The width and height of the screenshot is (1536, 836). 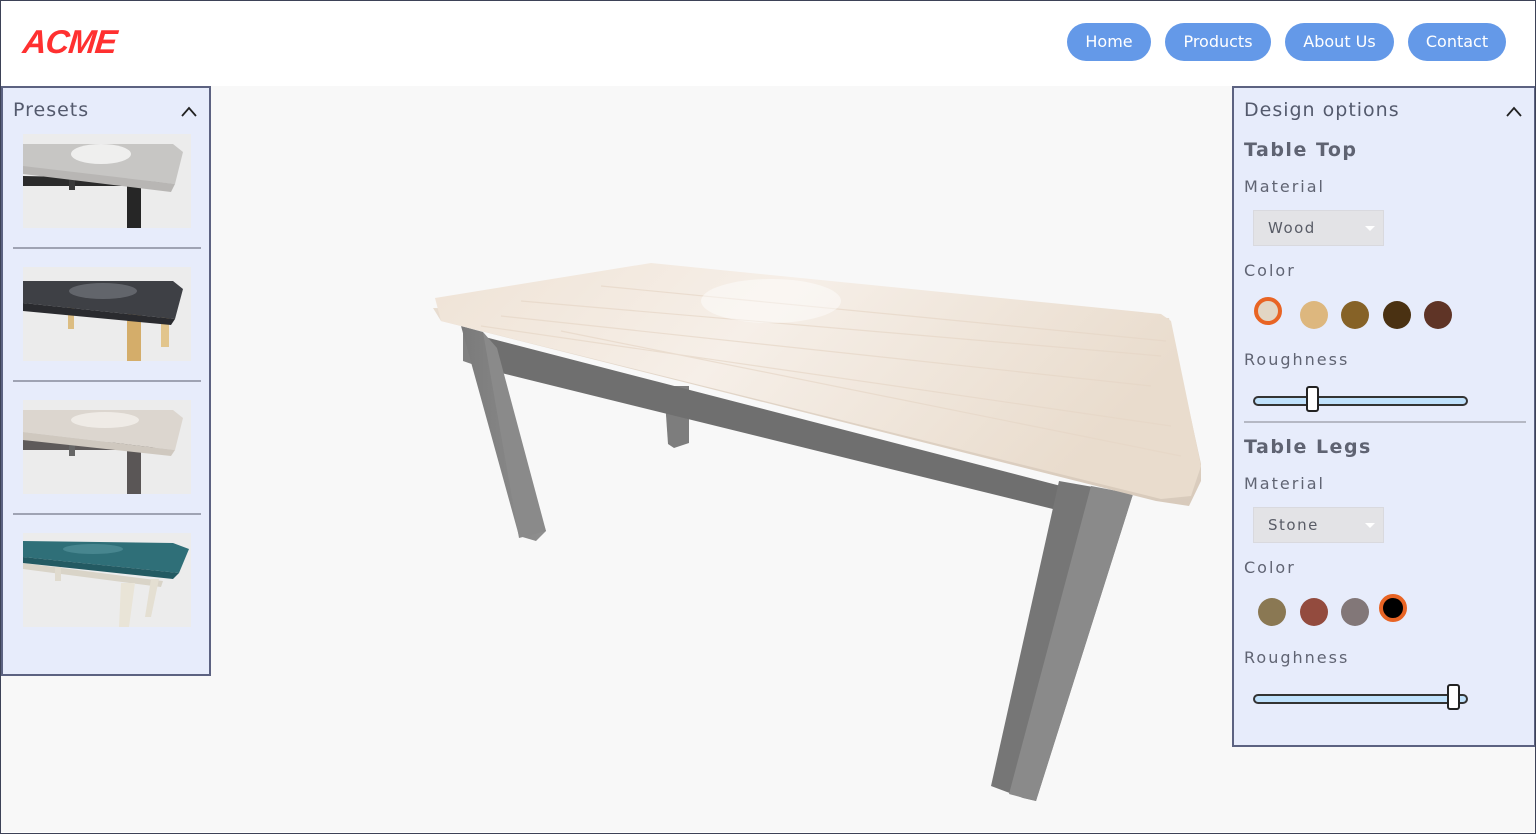 I want to click on table-legs-roughness-slider, so click(x=1360, y=697).